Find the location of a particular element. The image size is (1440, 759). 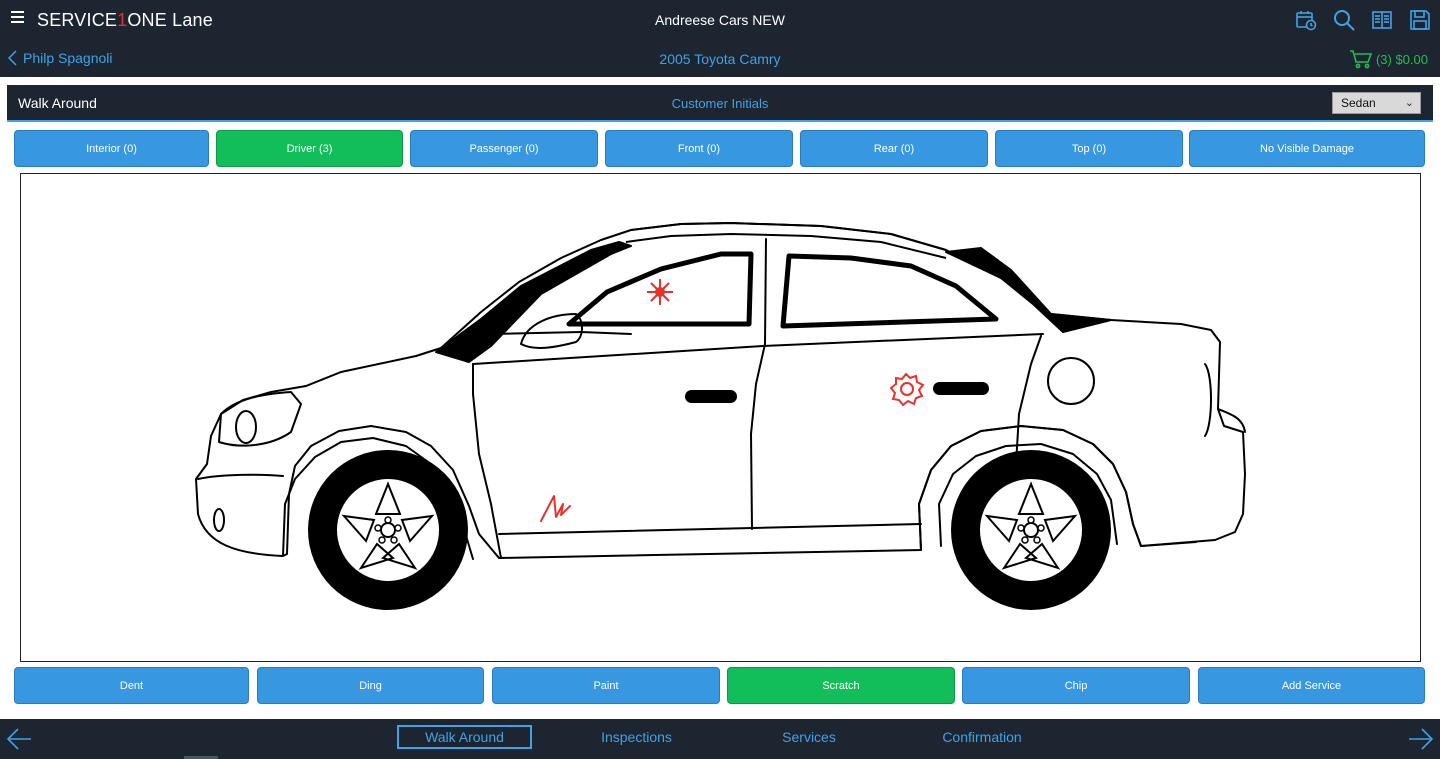

body-type-select: Sedan ⌄ is located at coordinates (1376, 103).